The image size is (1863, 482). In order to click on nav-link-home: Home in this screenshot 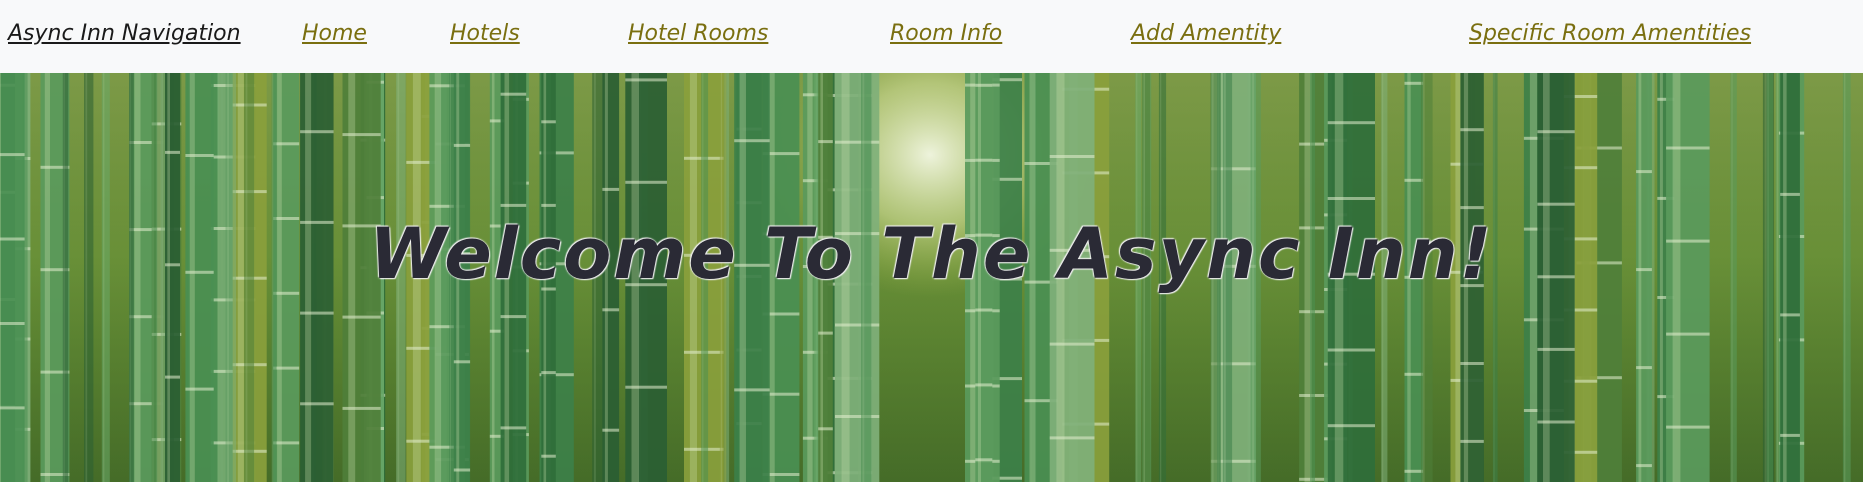, I will do `click(334, 33)`.